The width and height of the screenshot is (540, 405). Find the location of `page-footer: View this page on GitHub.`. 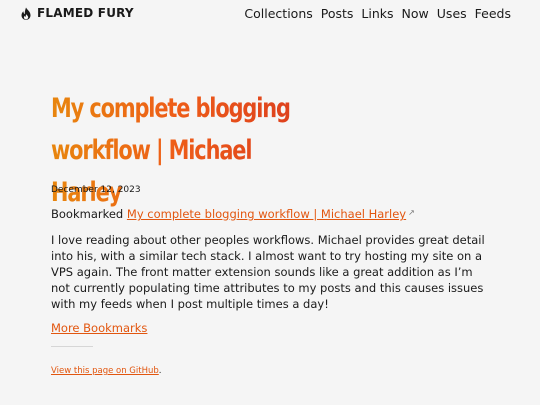

page-footer: View this page on GitHub. is located at coordinates (106, 371).